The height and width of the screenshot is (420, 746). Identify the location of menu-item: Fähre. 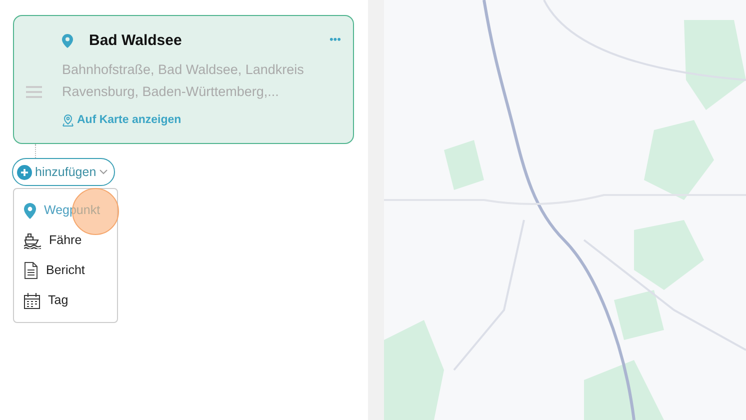
(65, 241).